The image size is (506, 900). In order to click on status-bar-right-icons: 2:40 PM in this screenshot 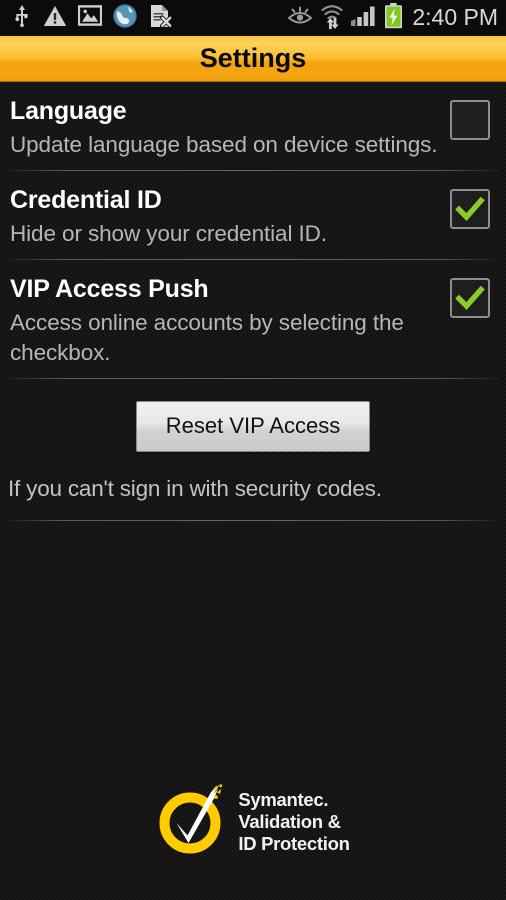, I will do `click(396, 18)`.